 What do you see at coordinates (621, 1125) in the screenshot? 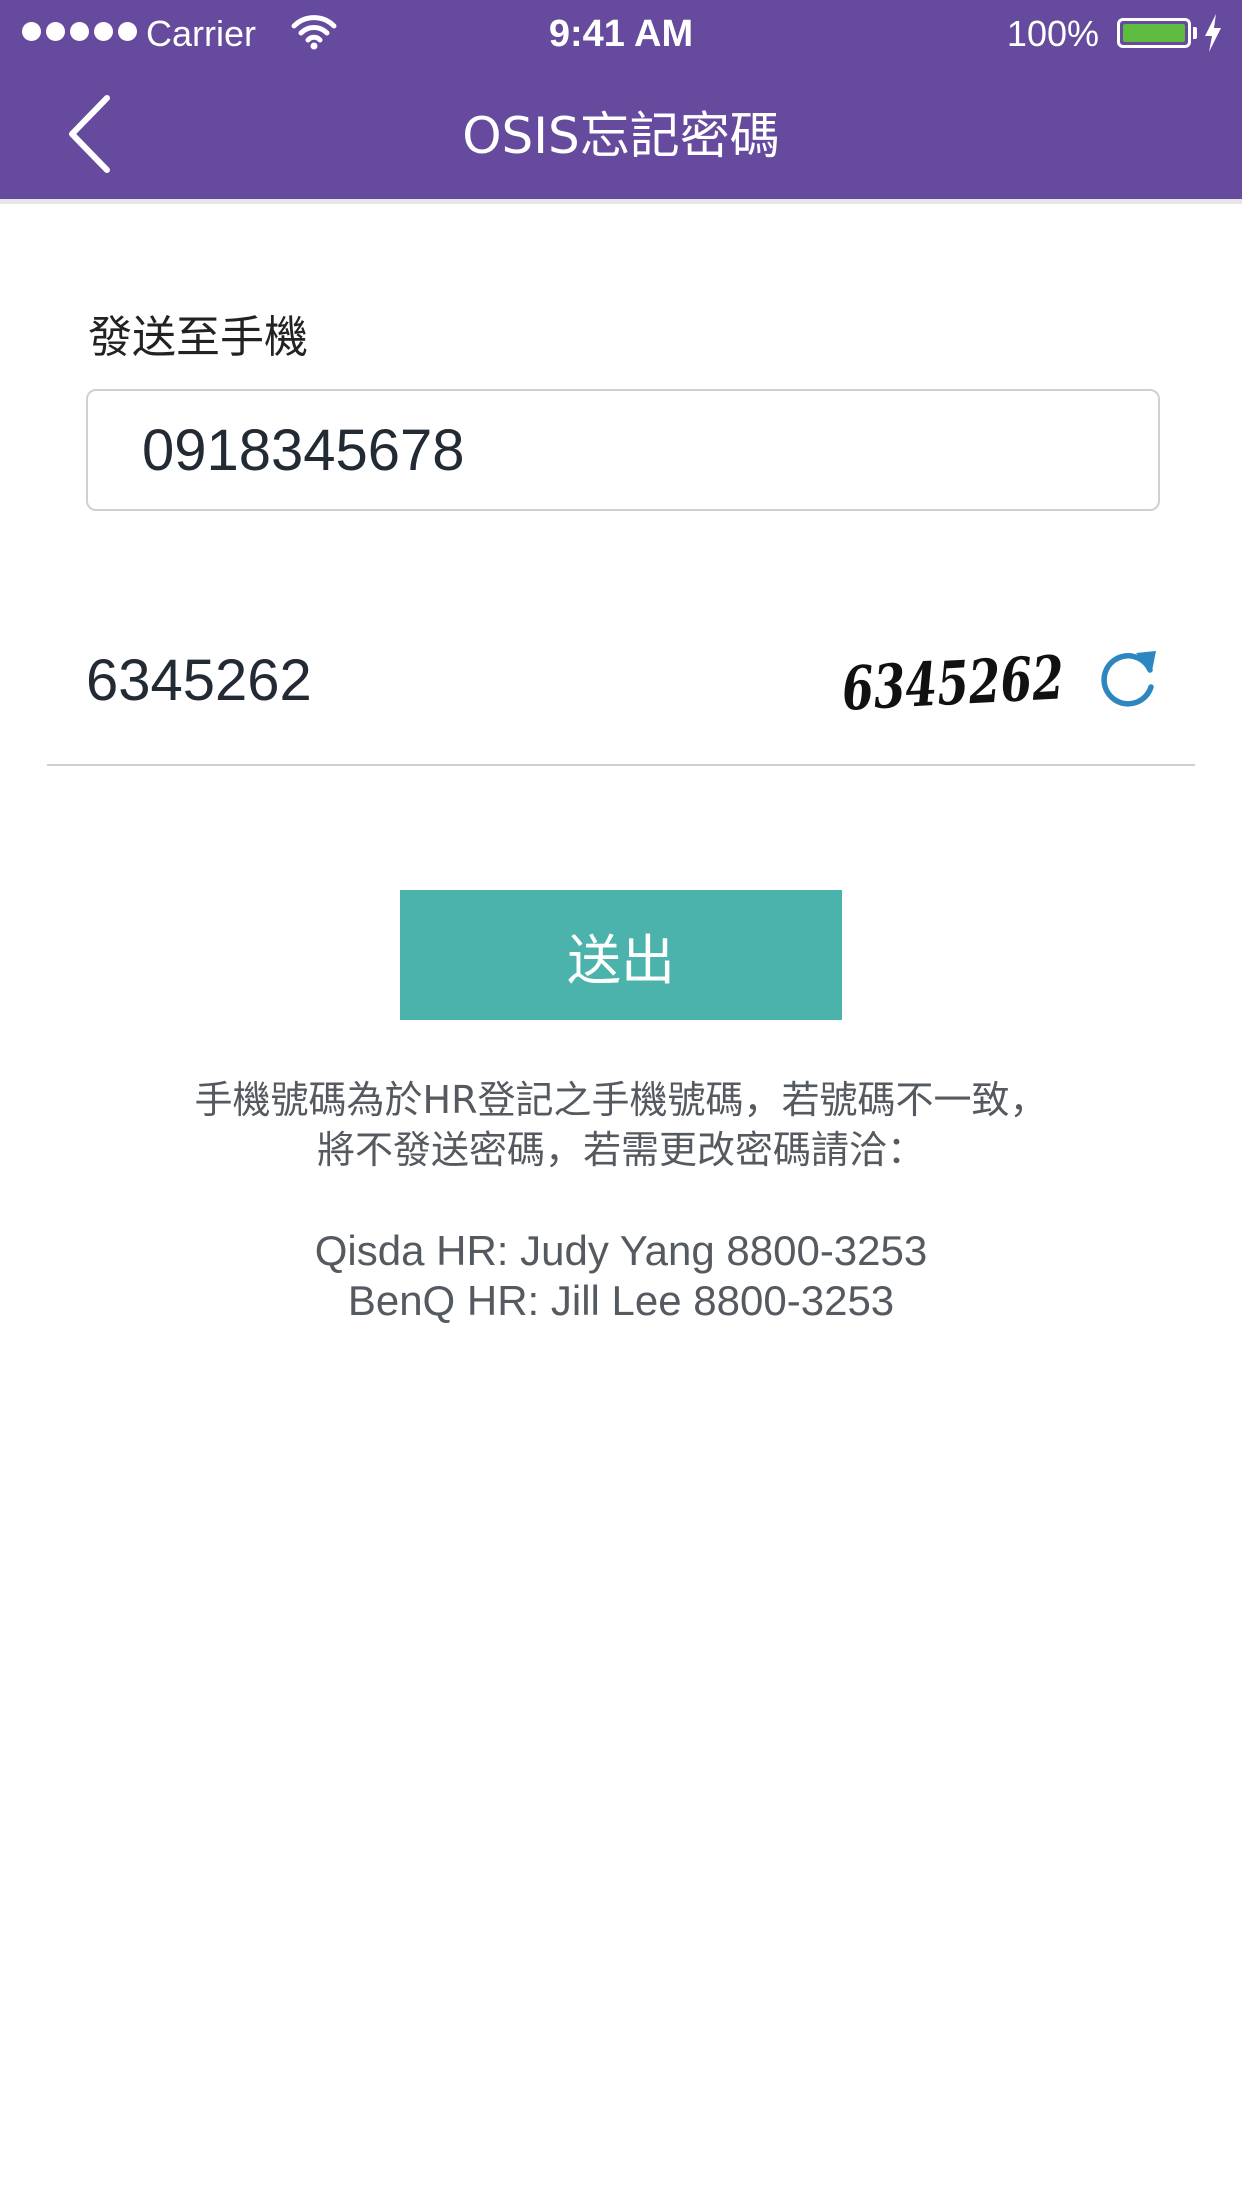
I see `notice-text: 手機號碼為於HR登記之手機號碼，若號碼不一致， 將不發送密碼，若需更改密碼請洽：` at bounding box center [621, 1125].